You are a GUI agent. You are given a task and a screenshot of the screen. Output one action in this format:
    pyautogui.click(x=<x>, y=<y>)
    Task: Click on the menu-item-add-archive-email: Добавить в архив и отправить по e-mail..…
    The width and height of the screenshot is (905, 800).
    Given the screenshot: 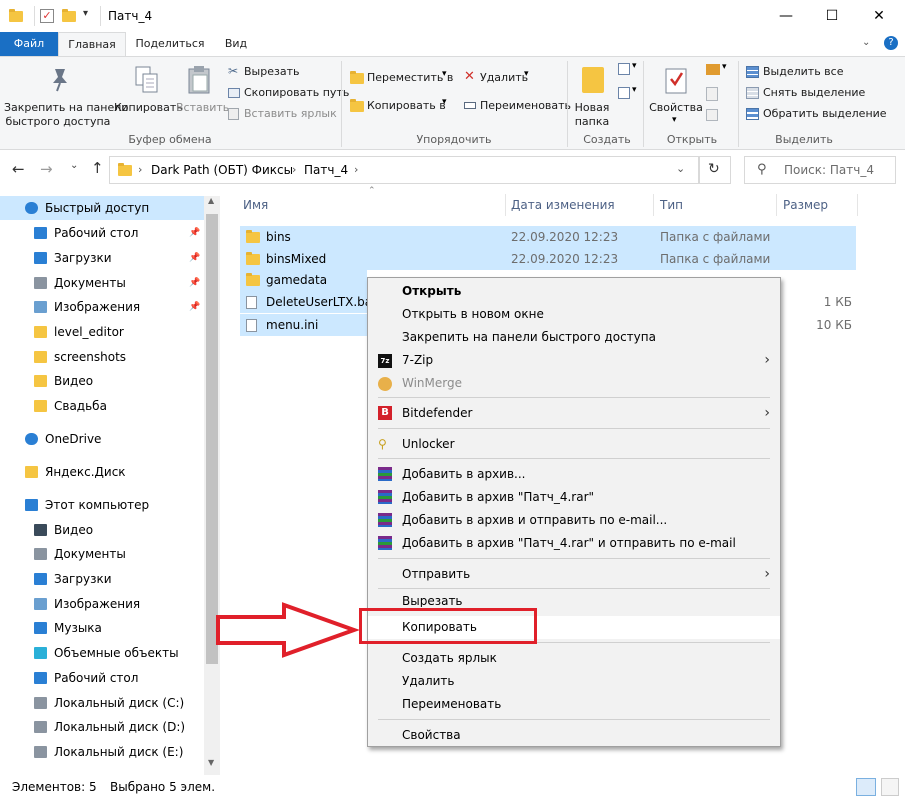 What is the action you would take?
    pyautogui.click(x=574, y=520)
    